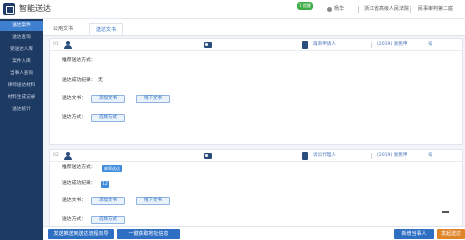 The image size is (465, 240). I want to click on bottom-action-bar: 发送推送到送达流程向导 一键获取地址信息 新增当事人 发起送达, so click(254, 233).